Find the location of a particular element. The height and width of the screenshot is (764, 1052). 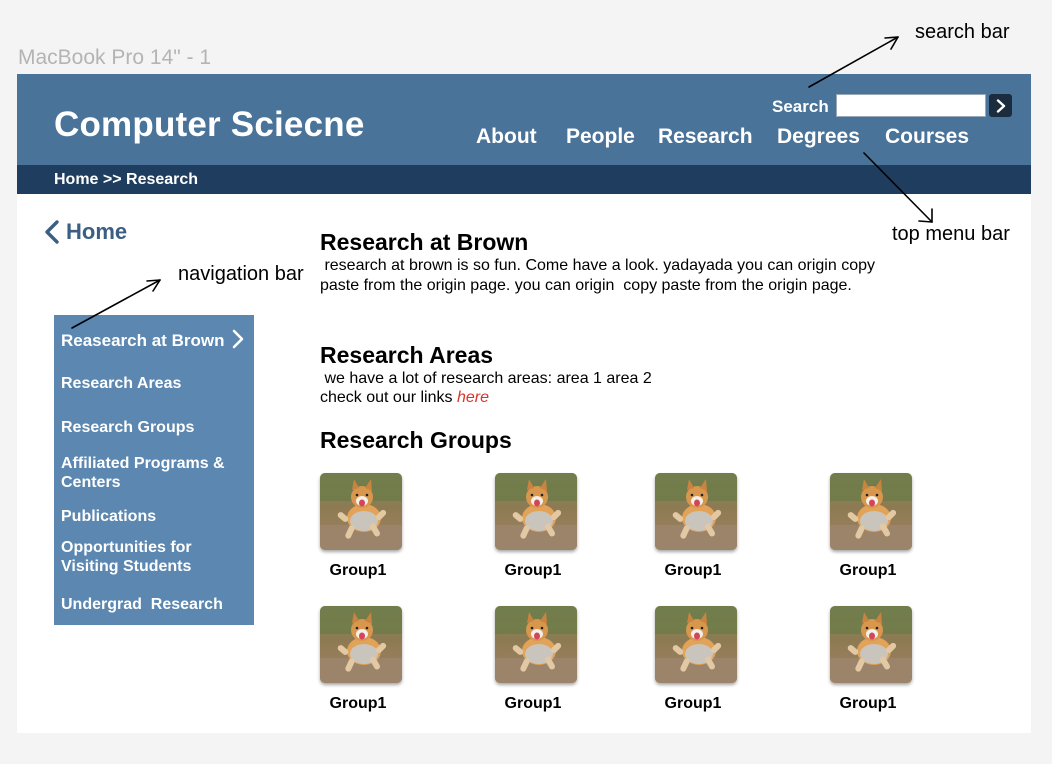

menu-item-about: About is located at coordinates (506, 137).